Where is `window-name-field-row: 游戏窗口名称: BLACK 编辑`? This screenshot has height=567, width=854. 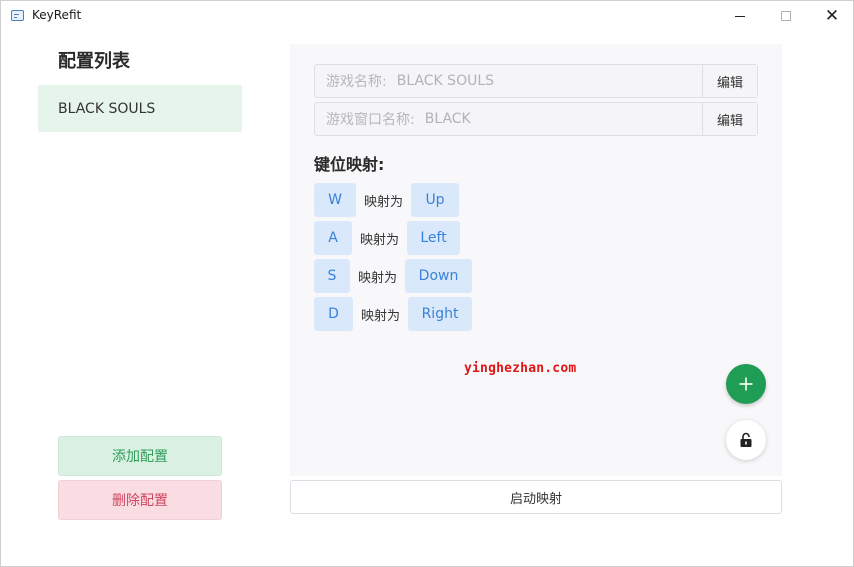 window-name-field-row: 游戏窗口名称: BLACK 编辑 is located at coordinates (536, 119).